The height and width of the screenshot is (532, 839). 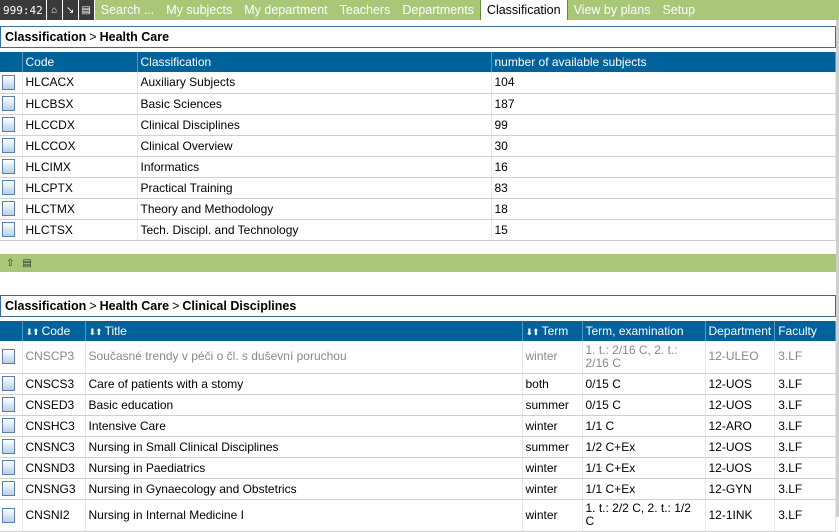 What do you see at coordinates (80, 83) in the screenshot?
I see `code-cell: HLCACX` at bounding box center [80, 83].